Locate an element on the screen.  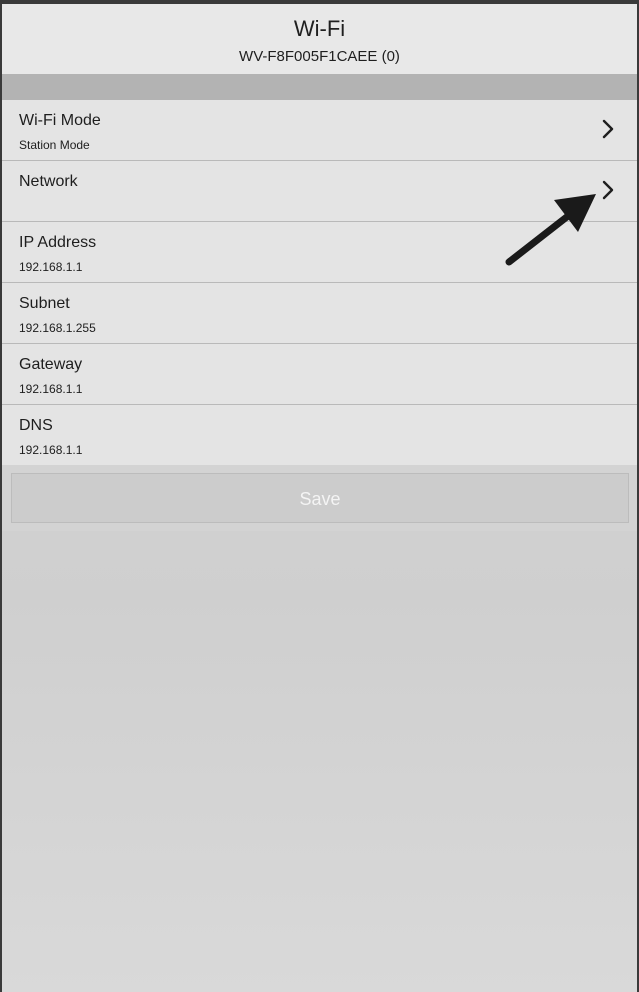
setting-row-dns: DNS 192.168.1.1 is located at coordinates (319, 435).